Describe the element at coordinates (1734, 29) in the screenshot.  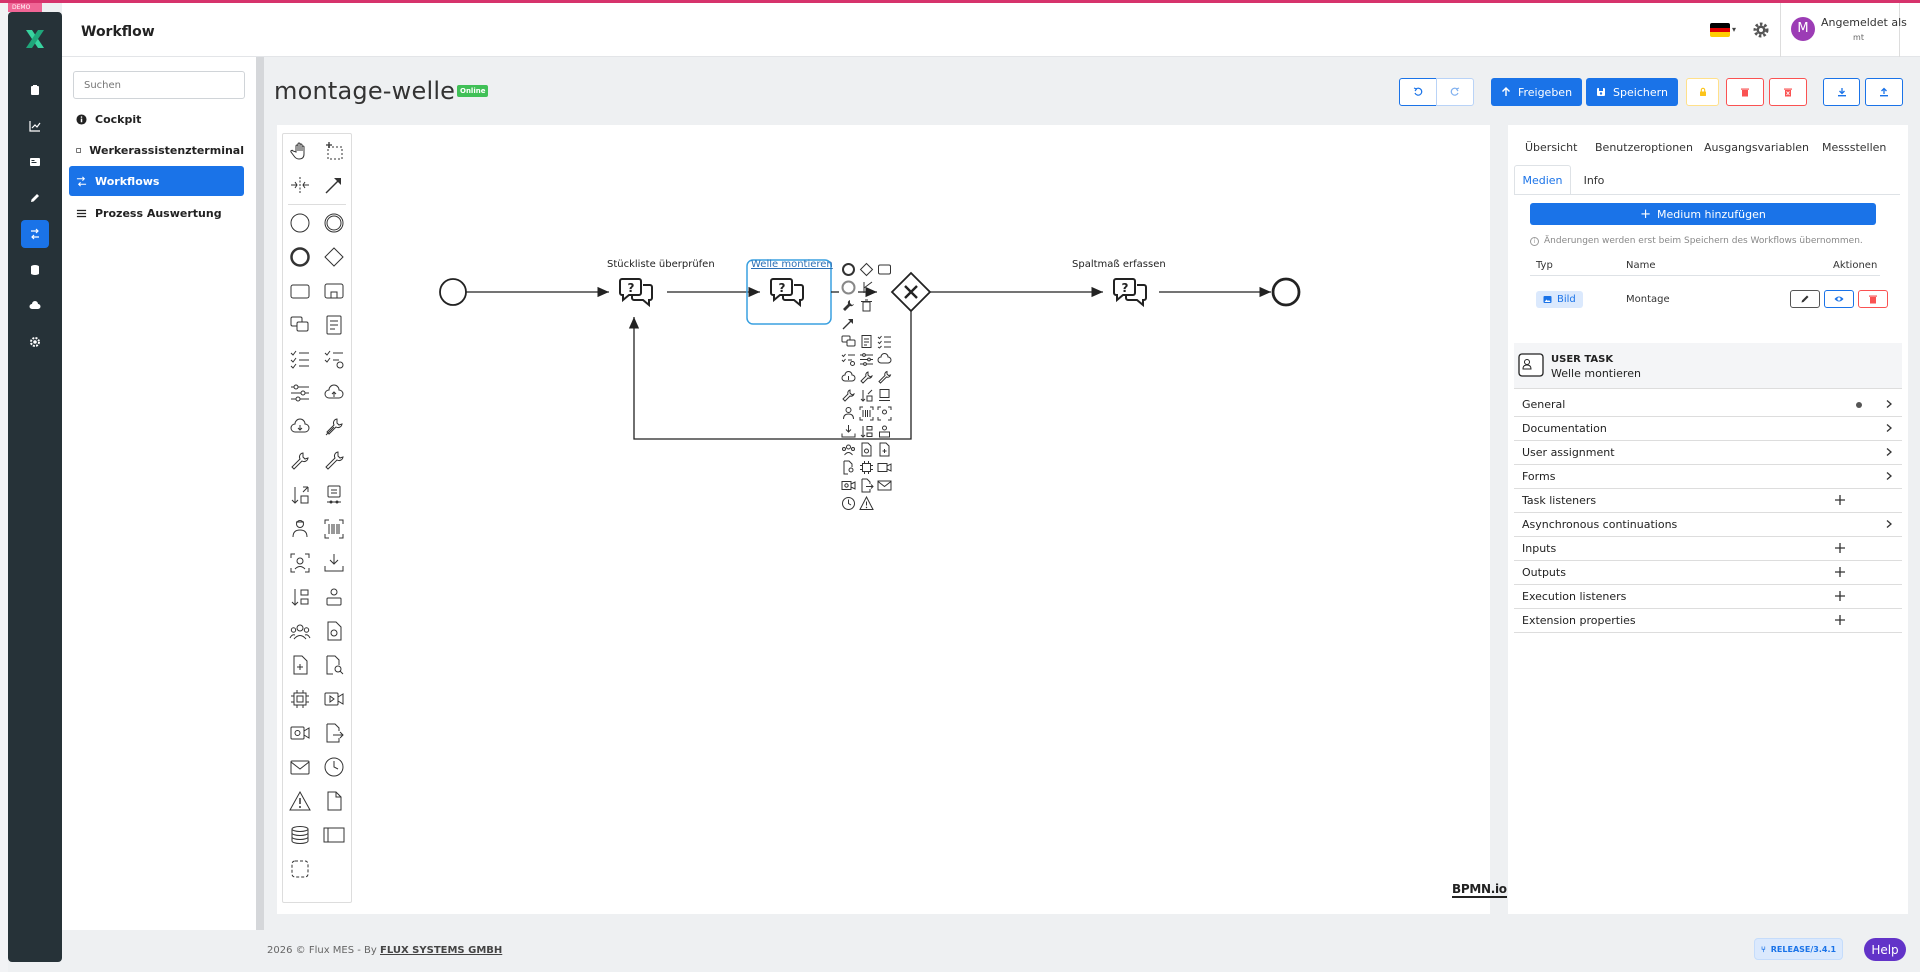
I see `language-caret-icon: ▾` at that location.